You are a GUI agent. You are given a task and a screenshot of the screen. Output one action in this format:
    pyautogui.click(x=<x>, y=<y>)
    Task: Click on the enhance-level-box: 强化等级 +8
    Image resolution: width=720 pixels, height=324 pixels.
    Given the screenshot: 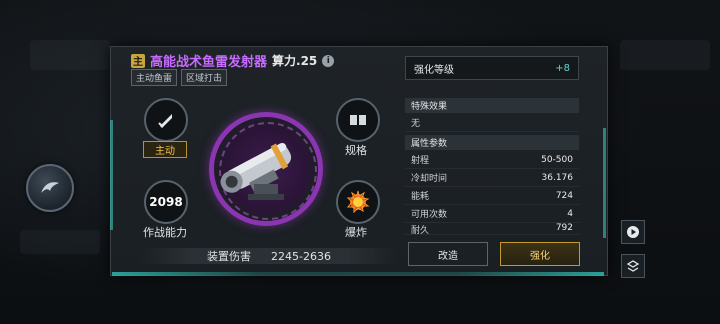 What is the action you would take?
    pyautogui.click(x=492, y=68)
    